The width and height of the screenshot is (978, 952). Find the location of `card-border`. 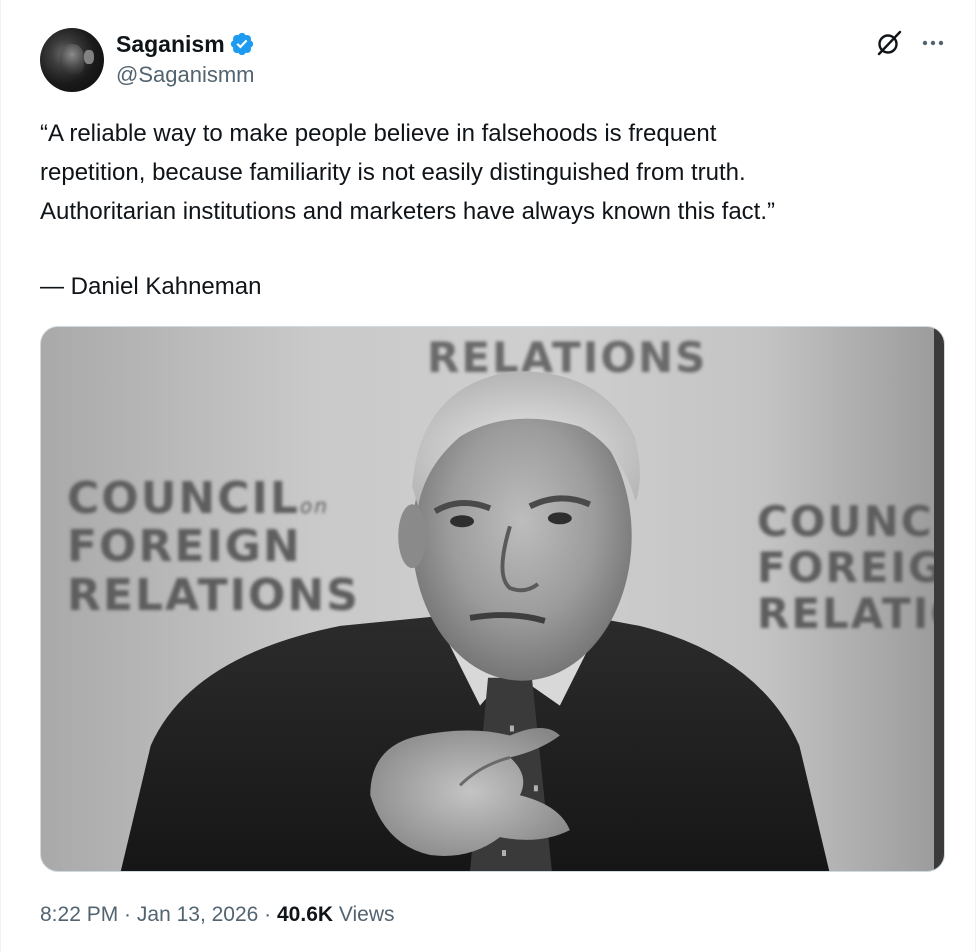

card-border is located at coordinates (0, 476).